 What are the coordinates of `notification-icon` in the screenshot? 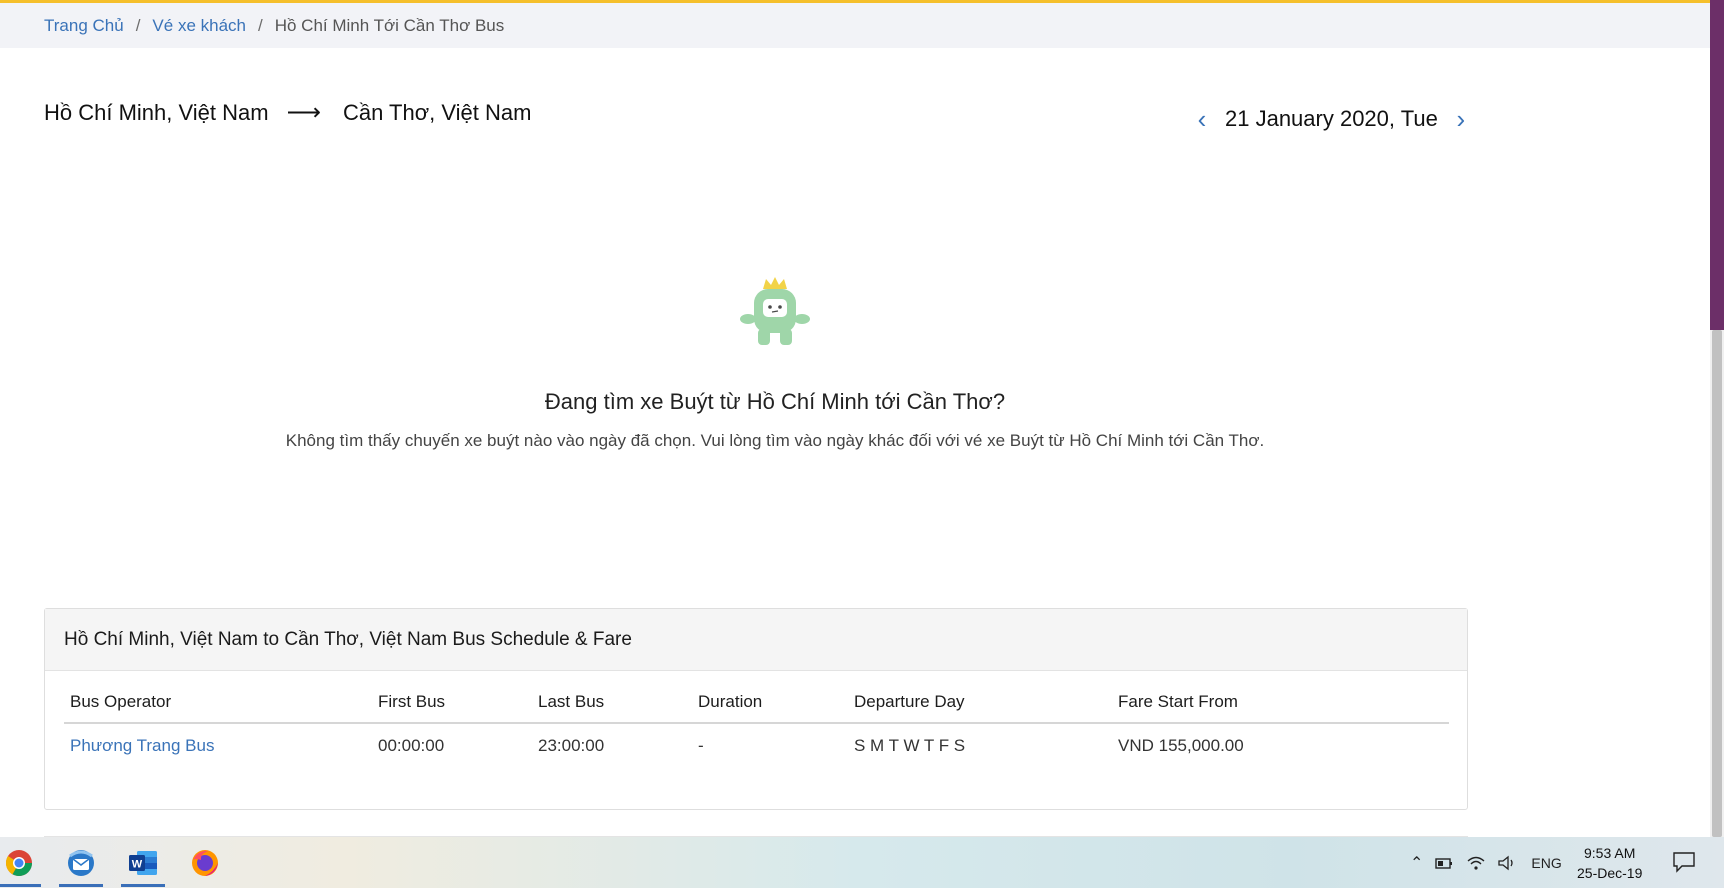 It's located at (1684, 862).